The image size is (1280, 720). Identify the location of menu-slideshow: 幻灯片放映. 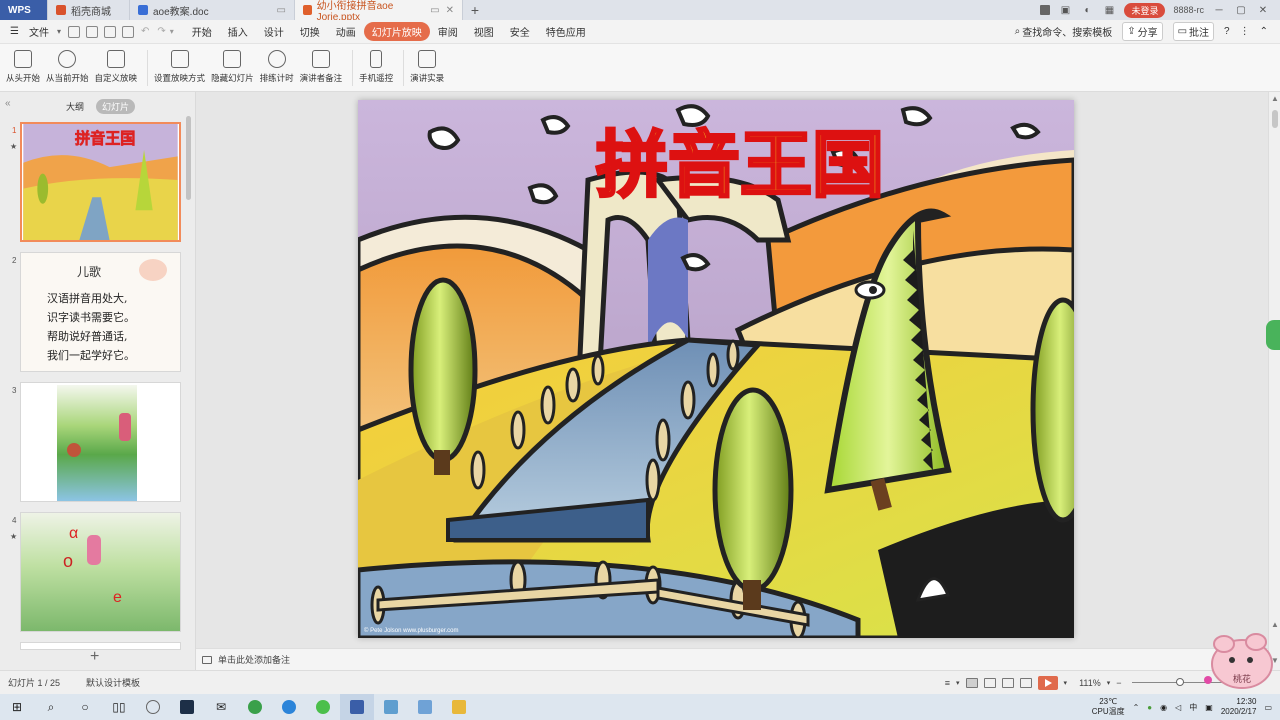
(396, 31).